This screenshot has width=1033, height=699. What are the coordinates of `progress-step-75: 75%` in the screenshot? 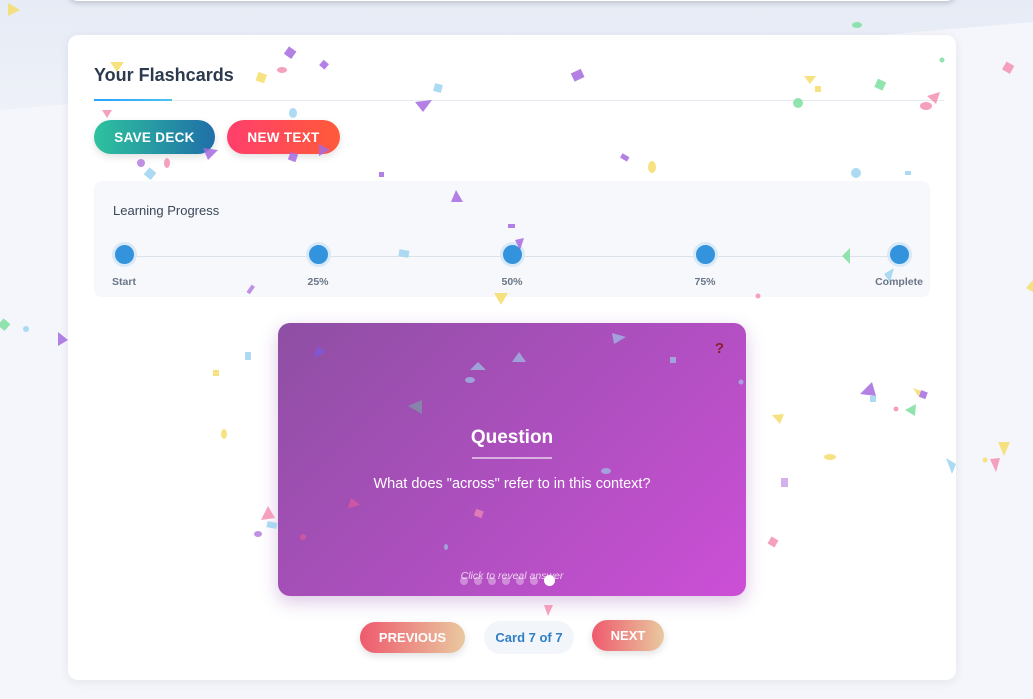 It's located at (705, 265).